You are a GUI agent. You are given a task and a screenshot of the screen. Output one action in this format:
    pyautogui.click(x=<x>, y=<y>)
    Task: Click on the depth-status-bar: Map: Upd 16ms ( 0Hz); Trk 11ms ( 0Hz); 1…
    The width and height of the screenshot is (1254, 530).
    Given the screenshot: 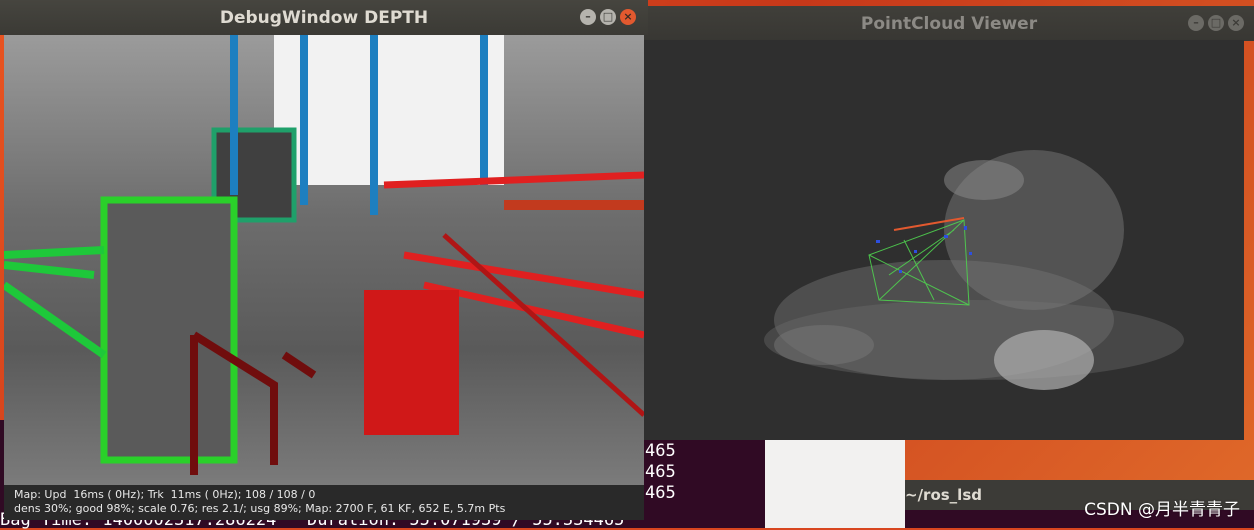 What is the action you would take?
    pyautogui.click(x=324, y=502)
    